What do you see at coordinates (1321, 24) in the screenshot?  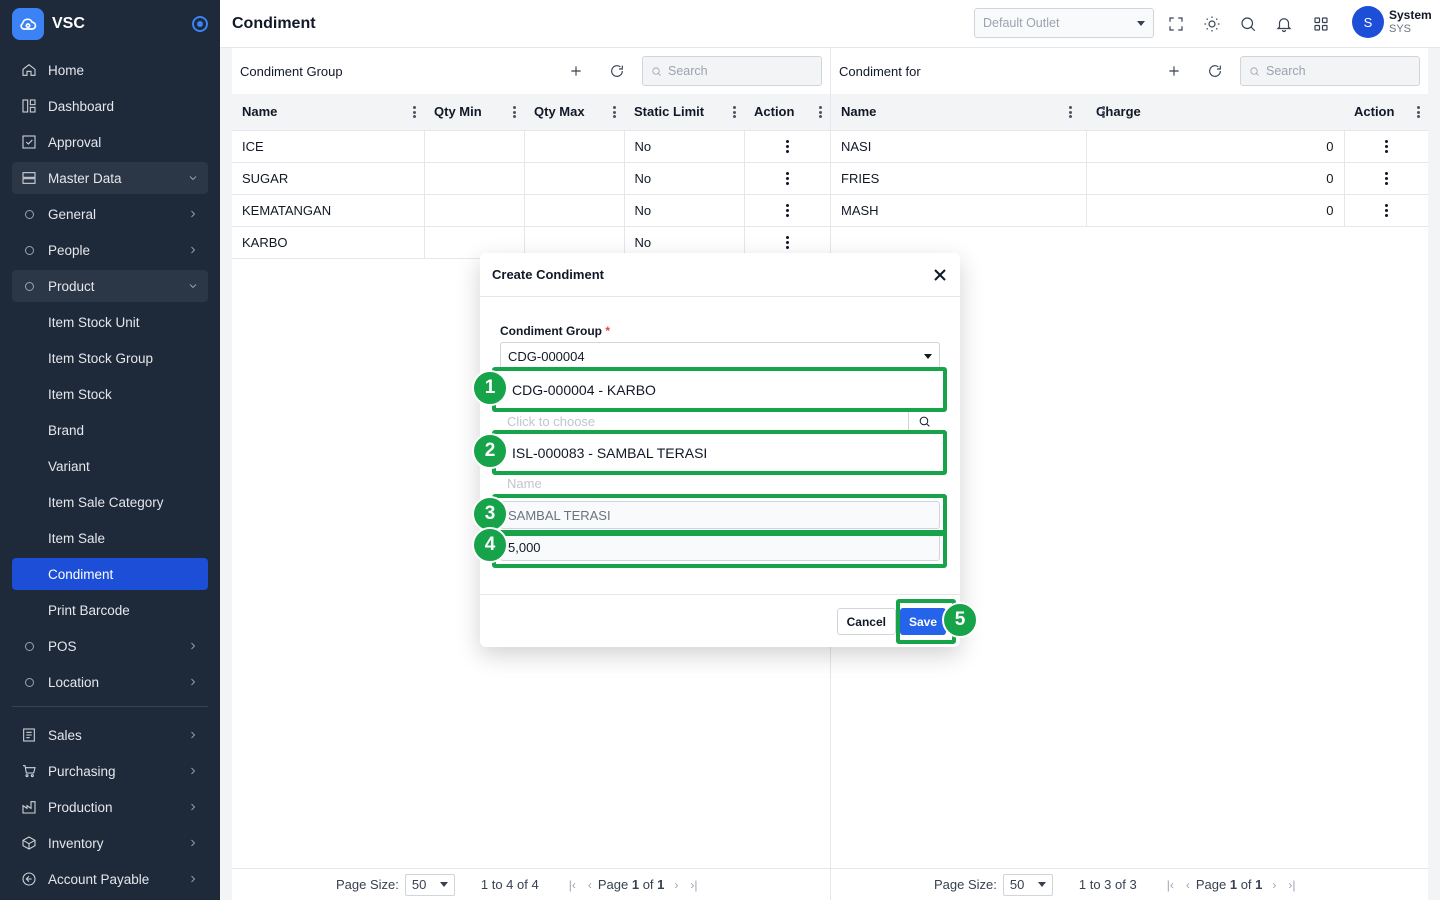 I see `apps-grid-icon` at bounding box center [1321, 24].